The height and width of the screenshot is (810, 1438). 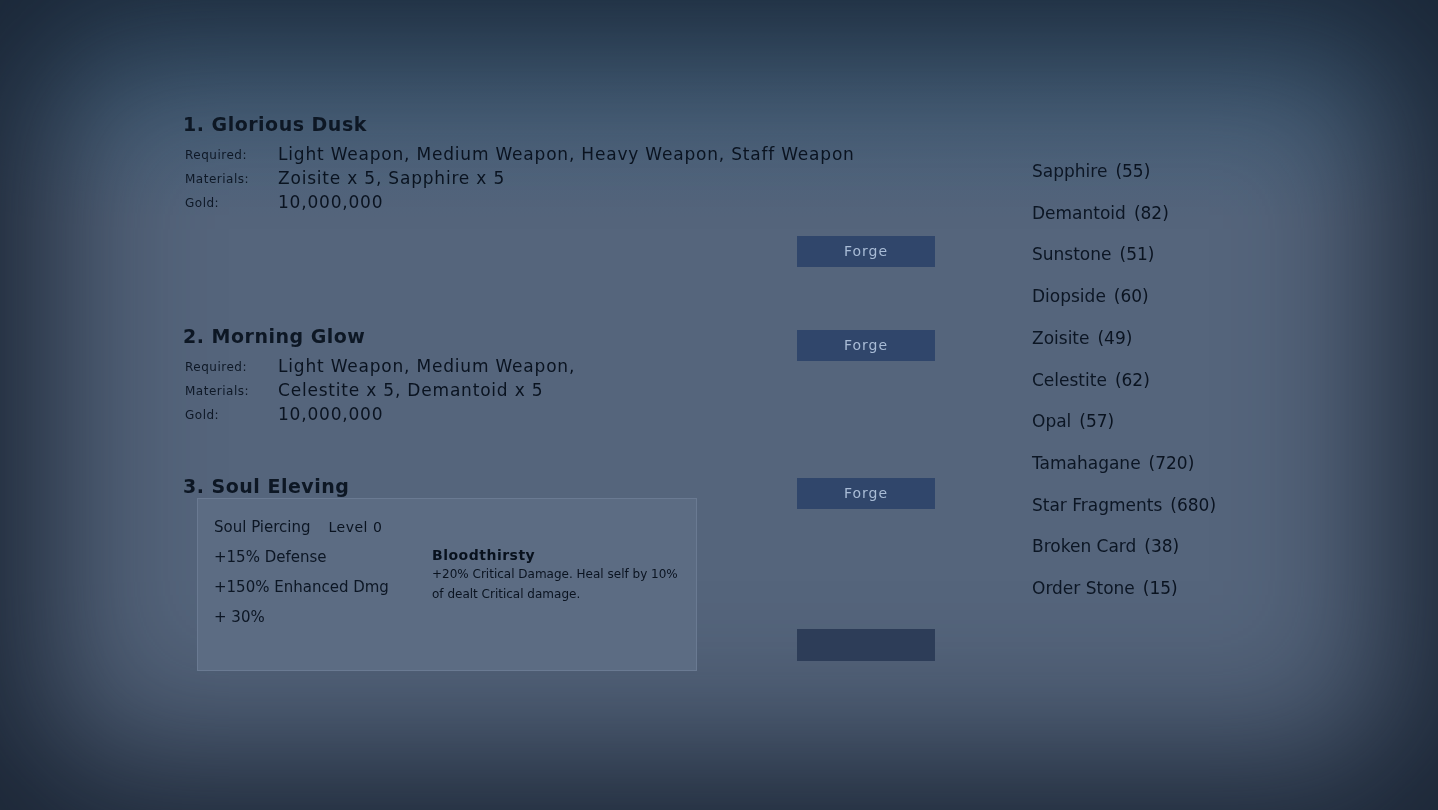 I want to click on recipe-title: 3. Soul Eleving, so click(x=266, y=486).